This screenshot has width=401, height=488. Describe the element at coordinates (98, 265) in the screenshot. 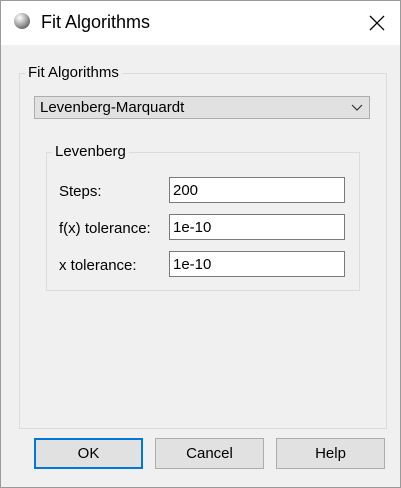

I see `x-tolerance-label: x tolerance:` at that location.